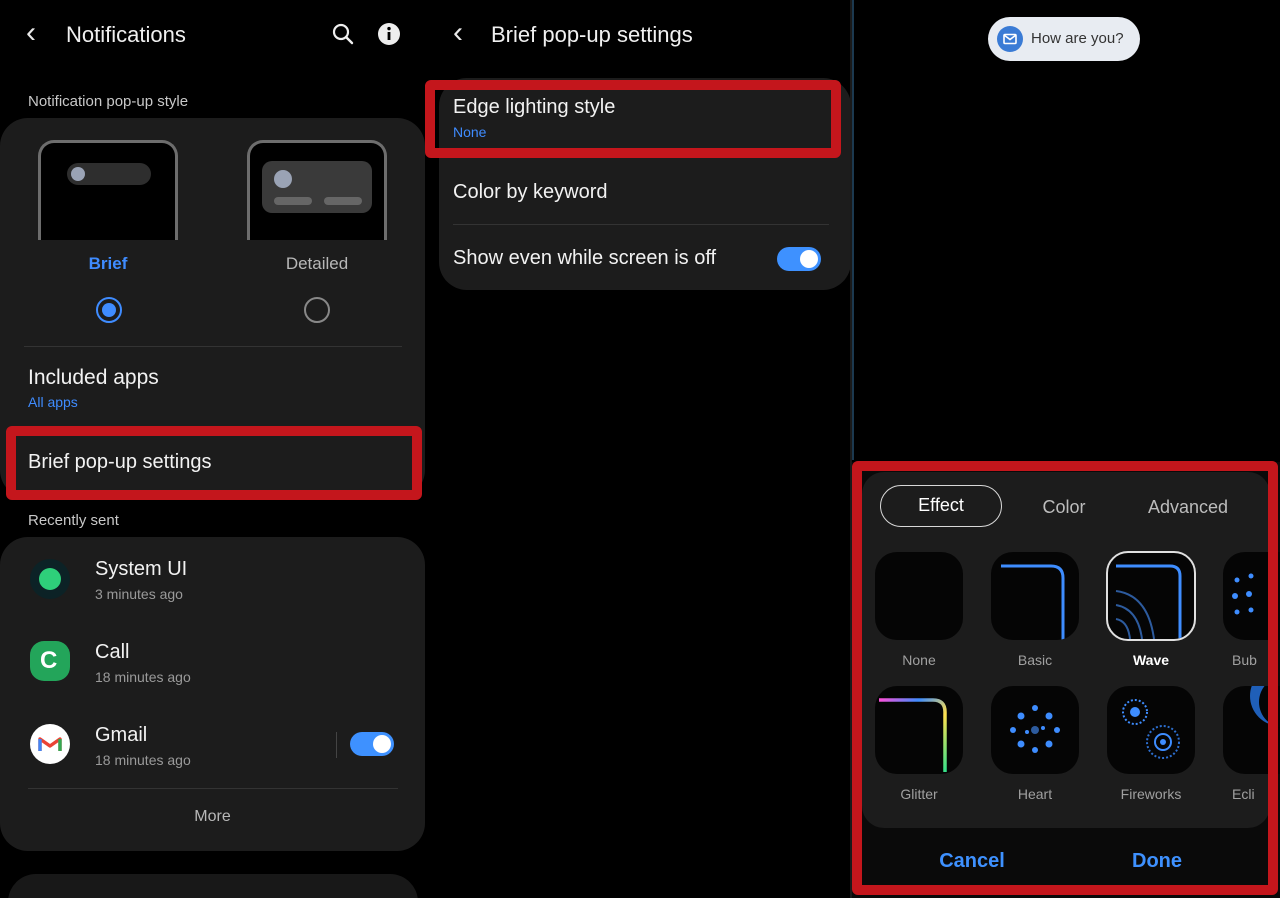  I want to click on brief-option-label: Brief, so click(108, 263).